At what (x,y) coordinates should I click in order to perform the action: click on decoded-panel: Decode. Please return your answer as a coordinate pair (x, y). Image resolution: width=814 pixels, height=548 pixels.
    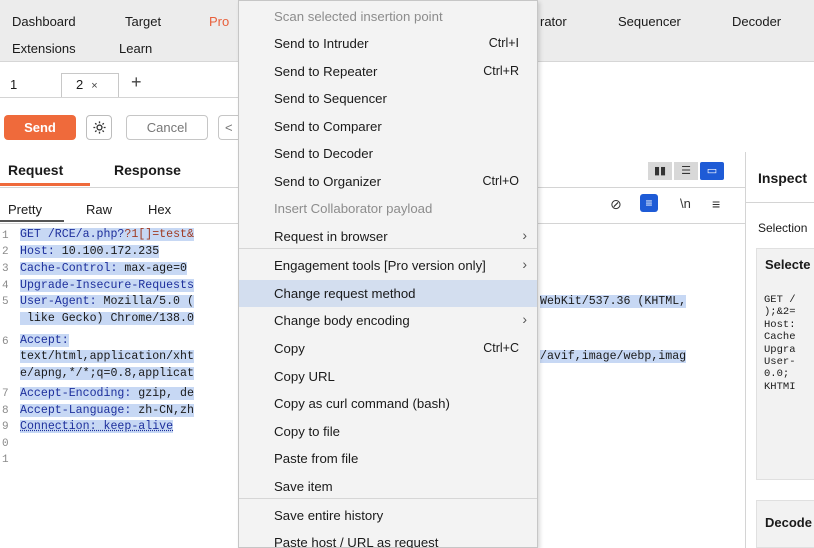
    Looking at the image, I should click on (785, 524).